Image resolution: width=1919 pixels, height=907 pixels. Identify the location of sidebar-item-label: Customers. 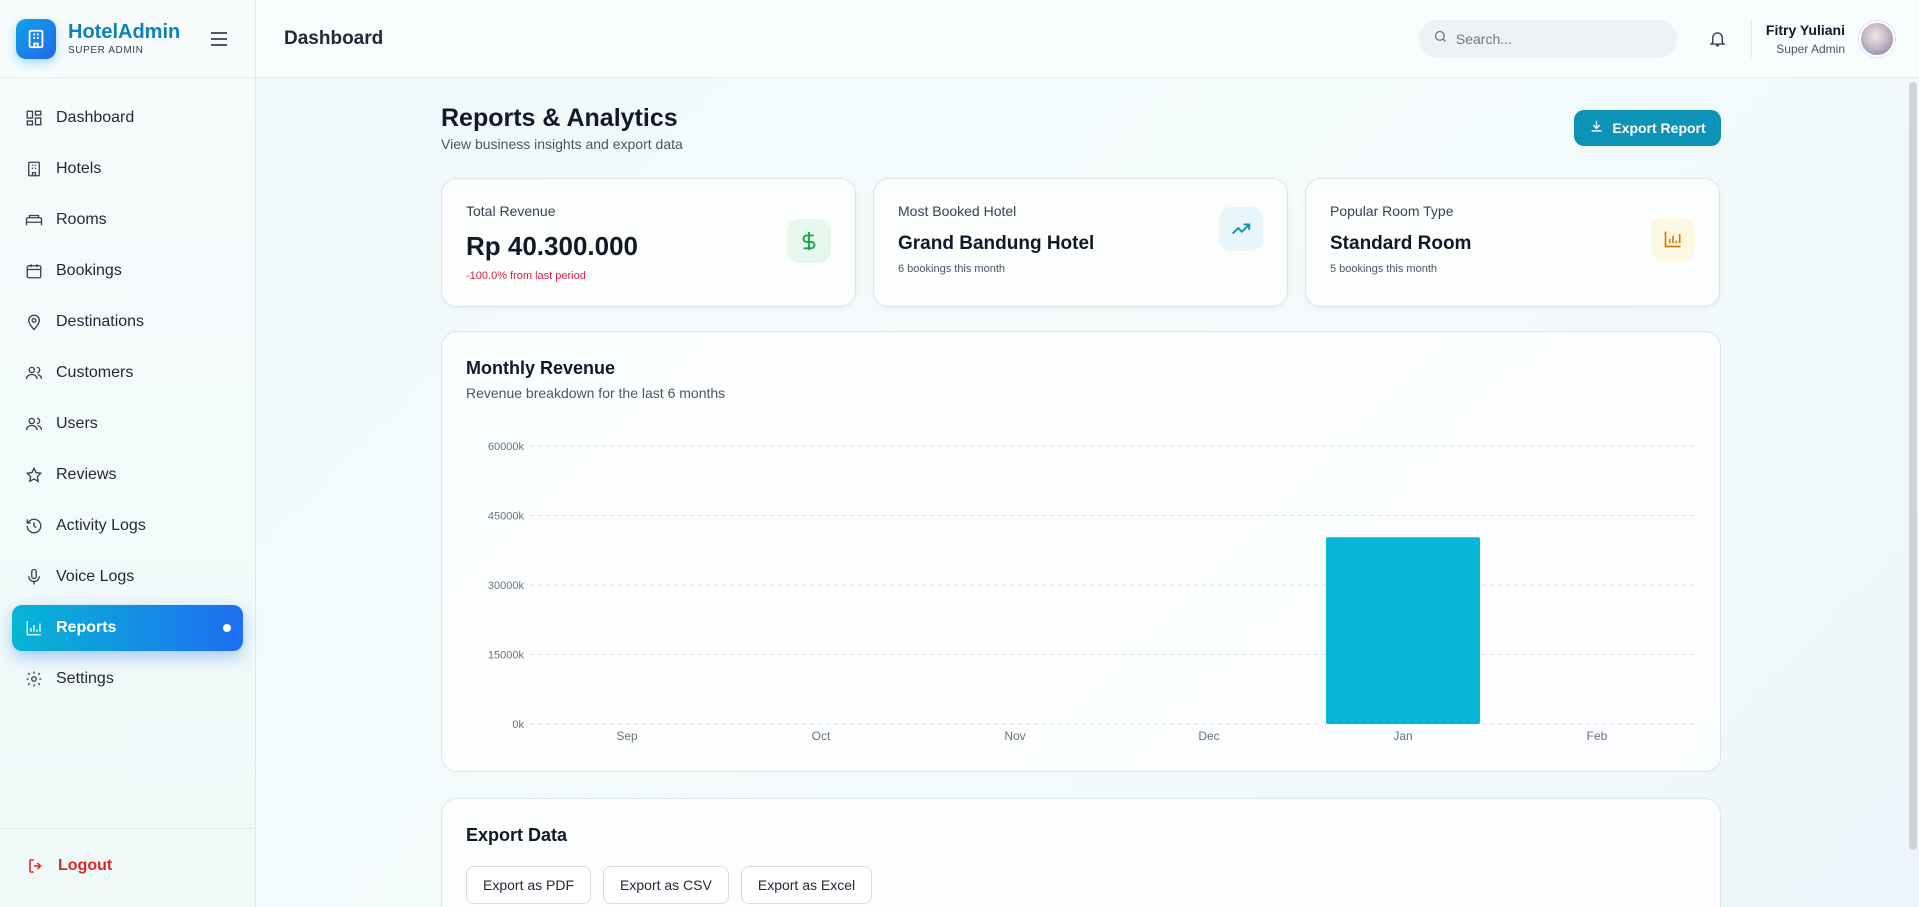
(95, 372).